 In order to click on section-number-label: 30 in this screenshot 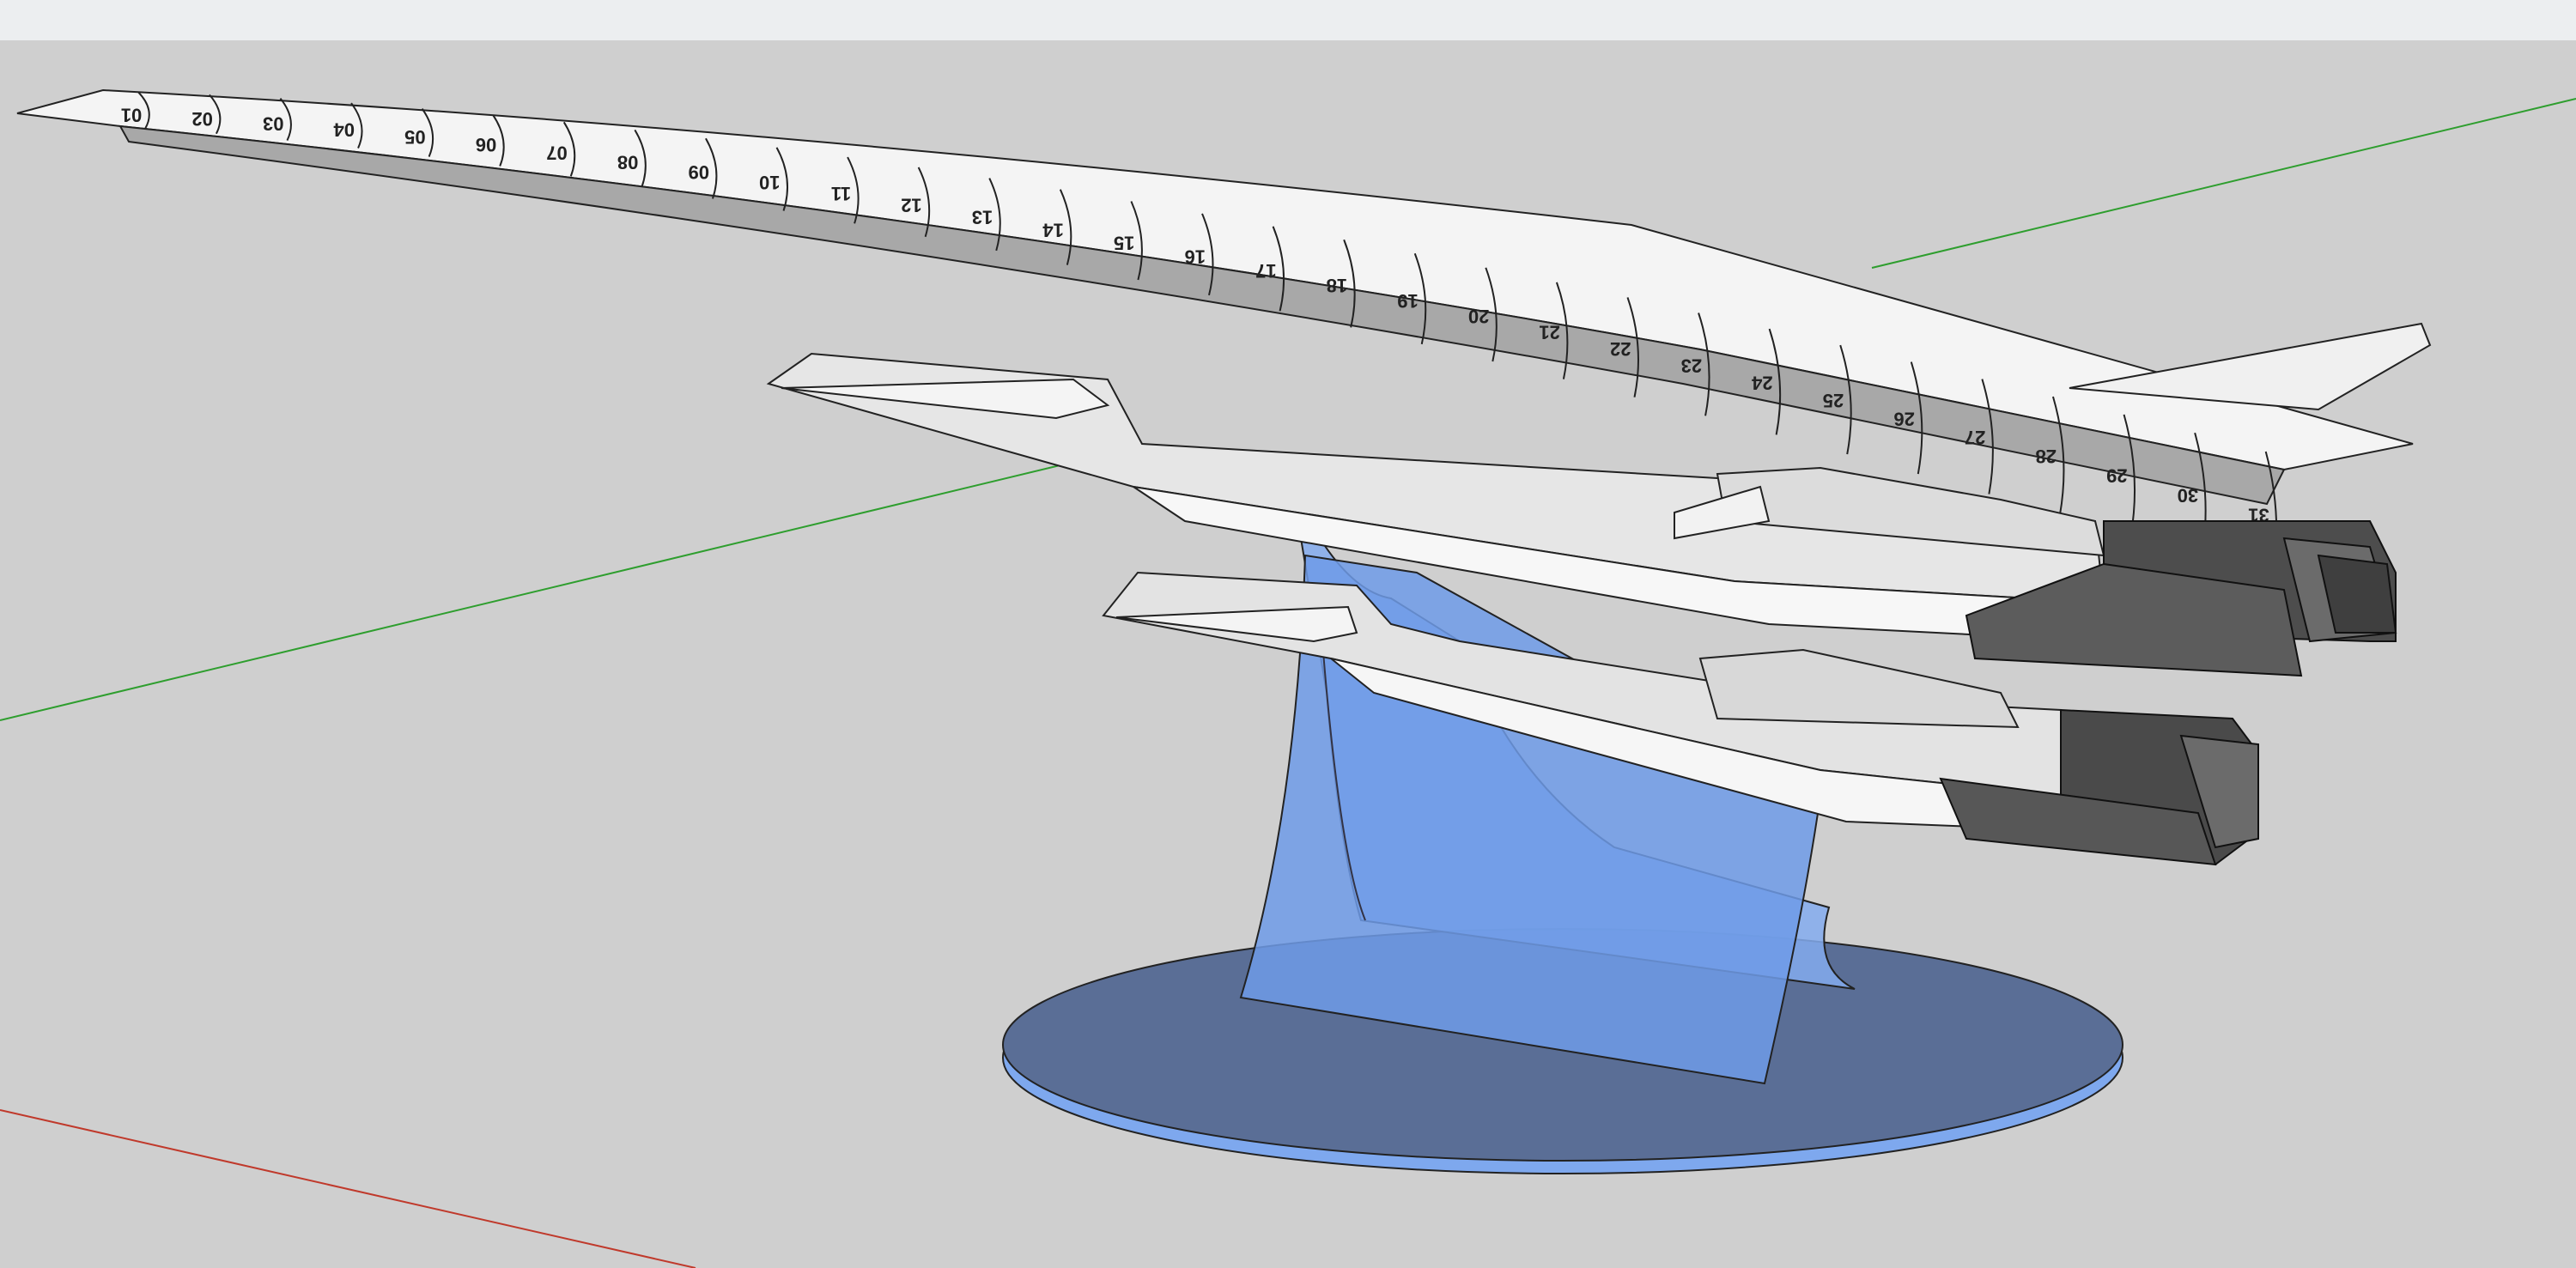, I will do `click(2188, 495)`.